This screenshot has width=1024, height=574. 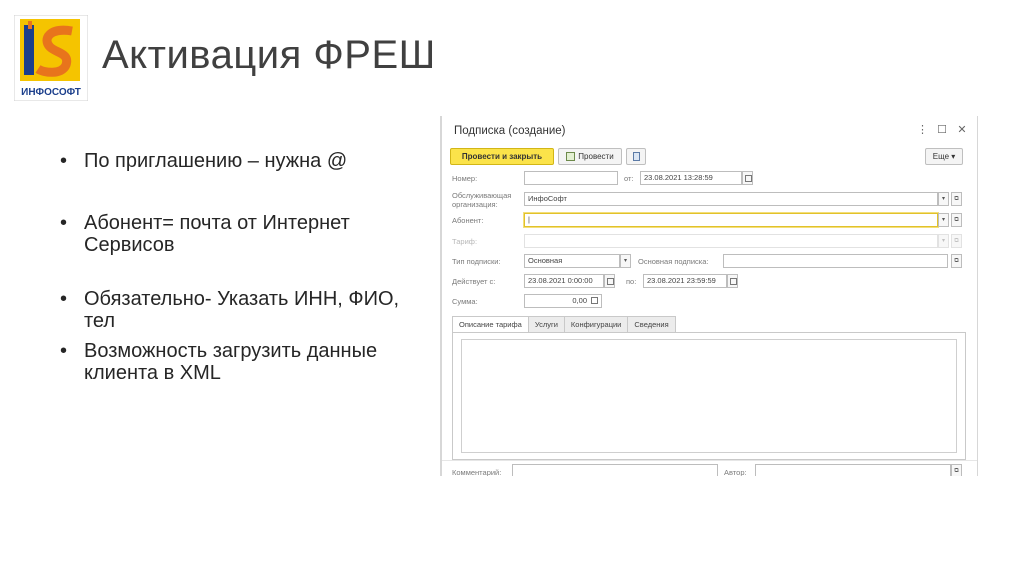 I want to click on tab-configurations: Конфигурации, so click(x=596, y=324).